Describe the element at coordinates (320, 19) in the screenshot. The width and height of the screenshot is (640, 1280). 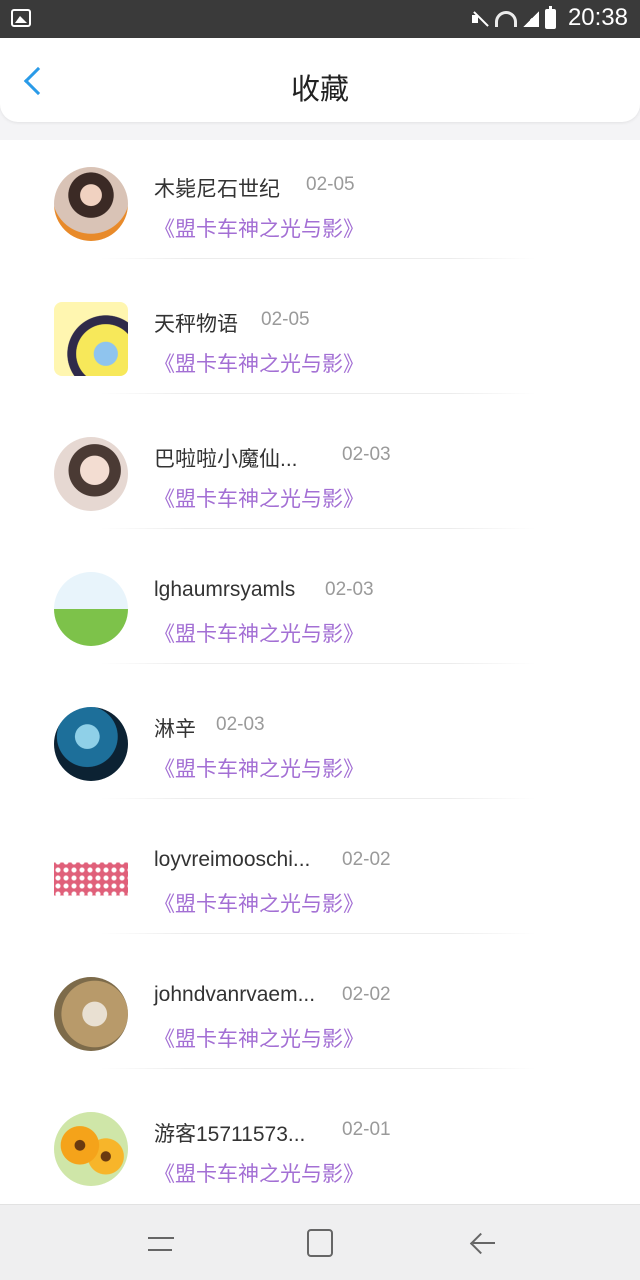
I see `status-bar: 20:38` at that location.